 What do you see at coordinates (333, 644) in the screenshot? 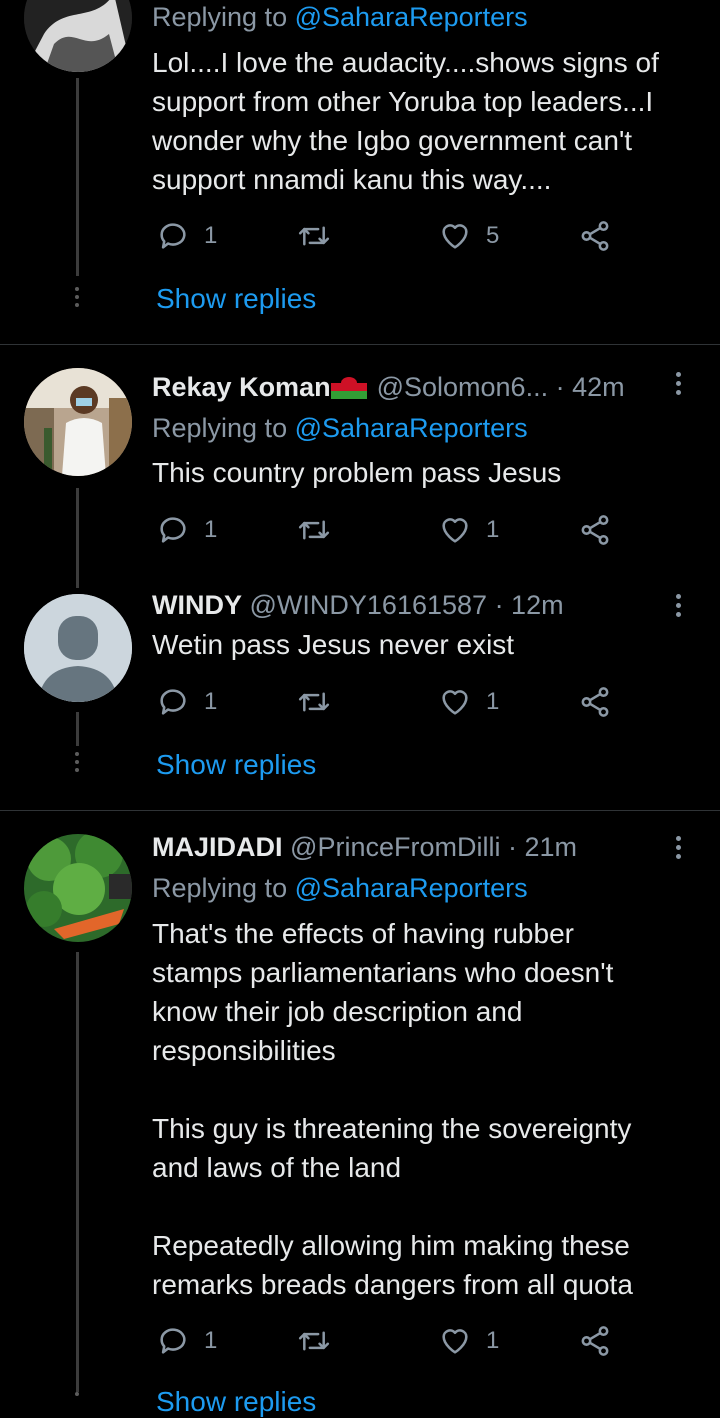
I see `tweet-line: Wetin pass Jesus never exist` at bounding box center [333, 644].